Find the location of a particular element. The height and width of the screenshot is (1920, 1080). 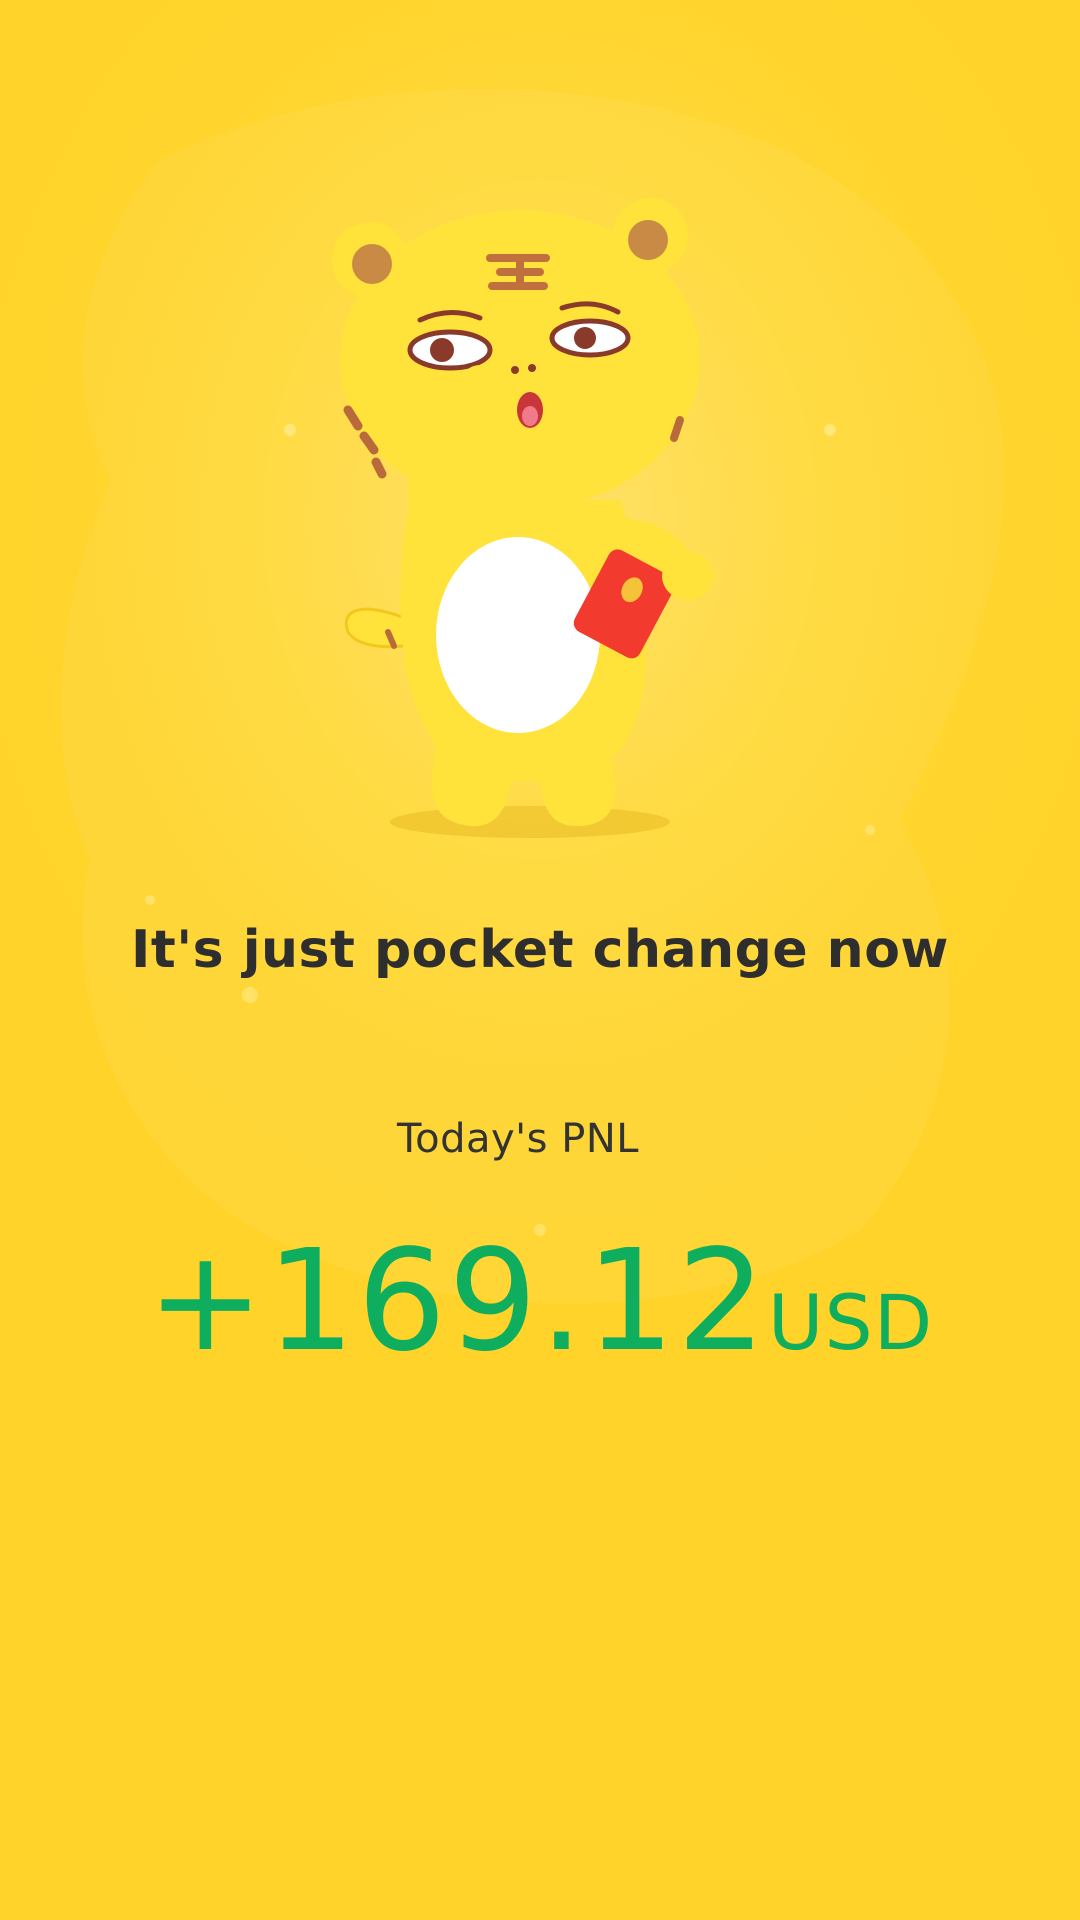

tiger-mascot-icon is located at coordinates (523, 518).